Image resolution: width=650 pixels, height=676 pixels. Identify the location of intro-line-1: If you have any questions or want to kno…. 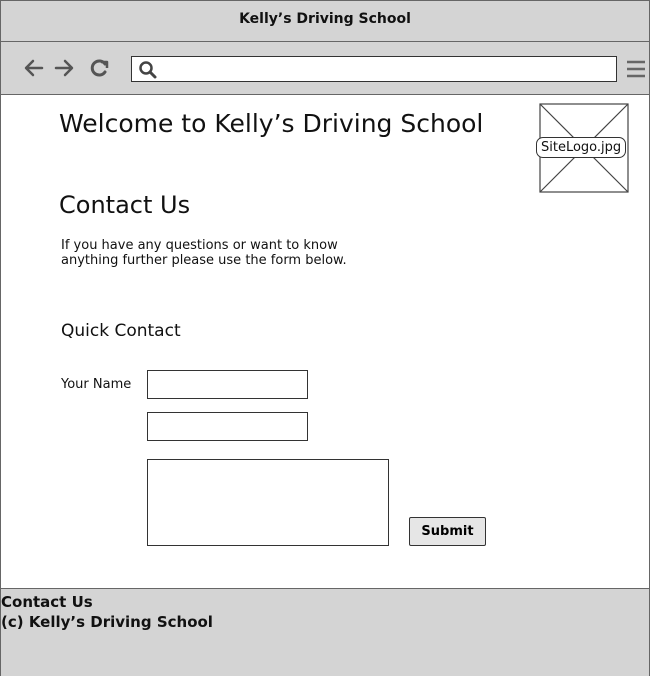
(199, 245).